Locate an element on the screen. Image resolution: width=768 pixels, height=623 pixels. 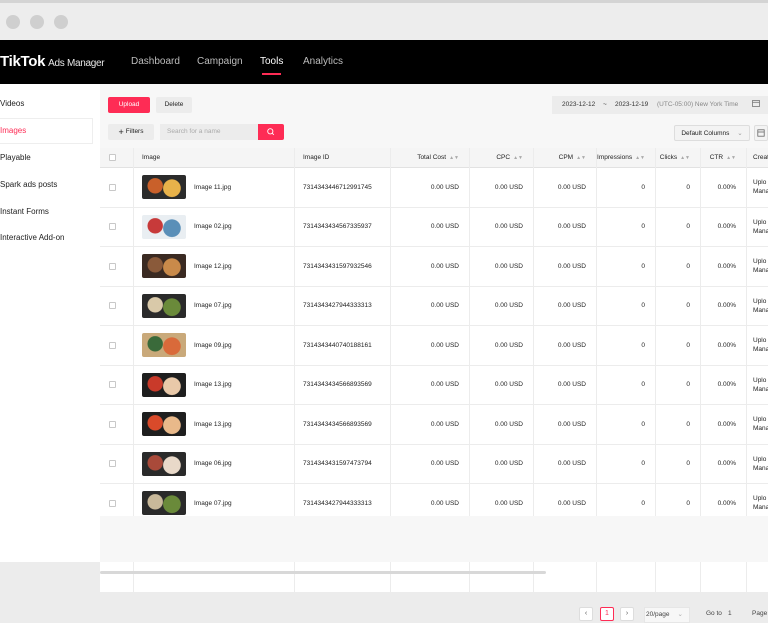
cpm-value: 0.00 USD is located at coordinates (571, 385).